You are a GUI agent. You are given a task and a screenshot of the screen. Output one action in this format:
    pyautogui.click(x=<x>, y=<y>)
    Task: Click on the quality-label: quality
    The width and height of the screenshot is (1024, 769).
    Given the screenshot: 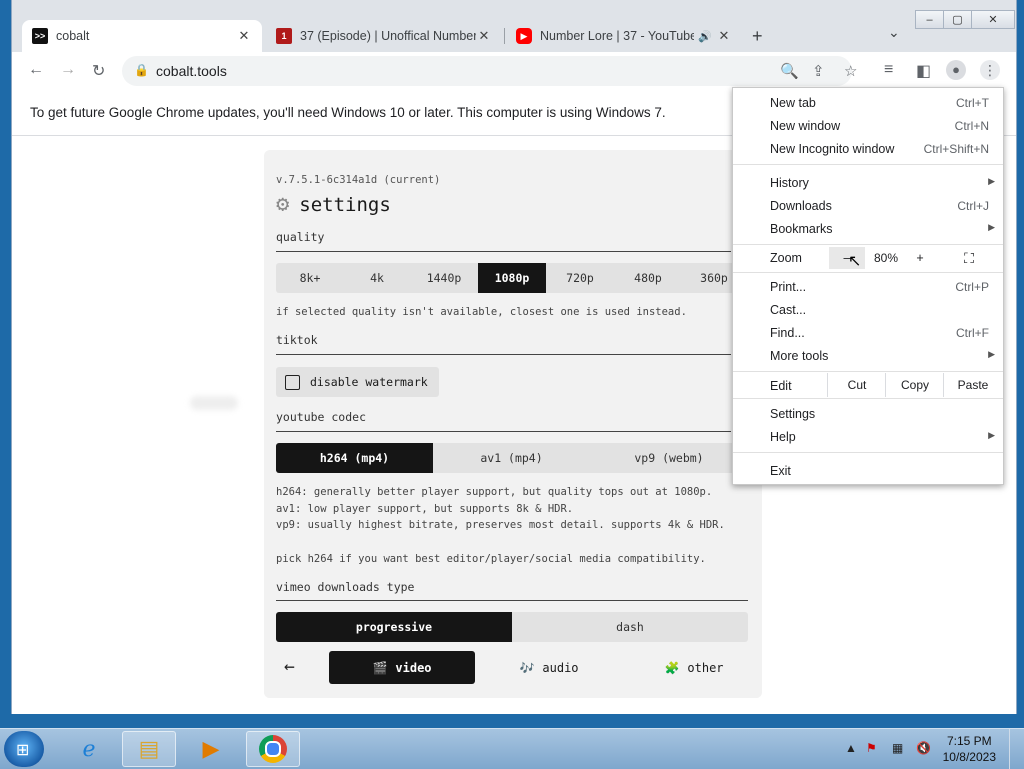 What is the action you would take?
    pyautogui.click(x=300, y=237)
    